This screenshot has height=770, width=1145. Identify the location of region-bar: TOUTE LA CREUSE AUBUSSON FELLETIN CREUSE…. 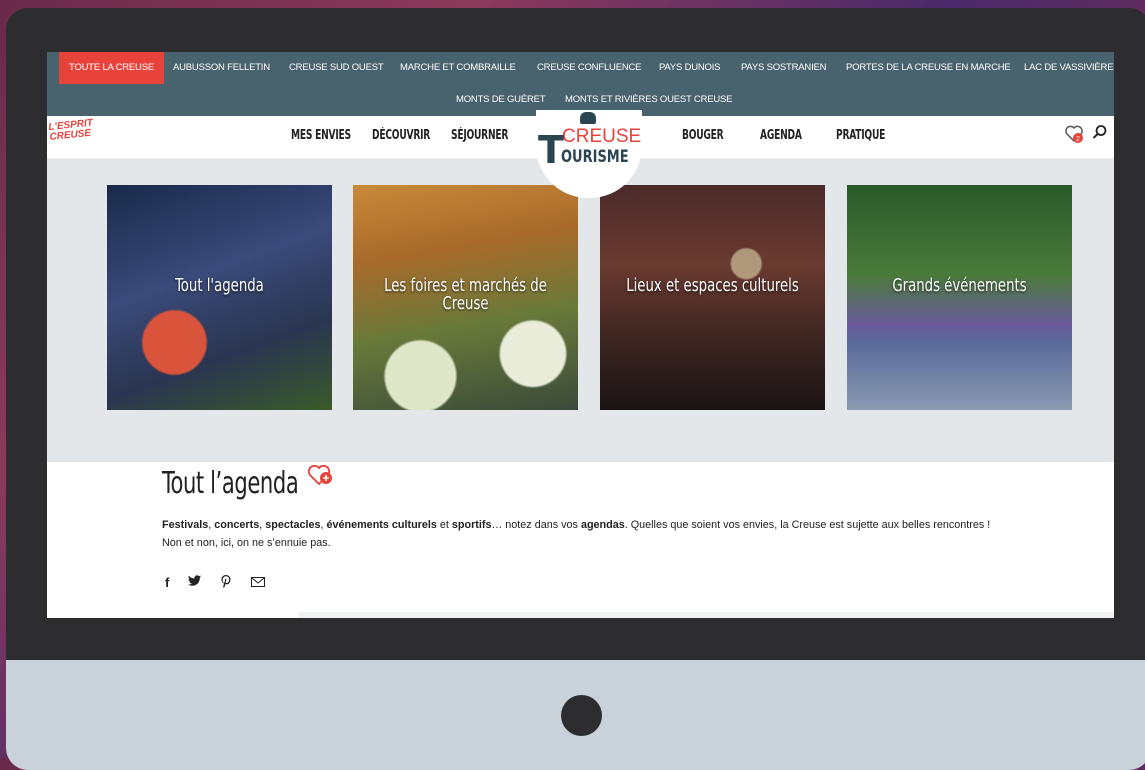
(580, 84).